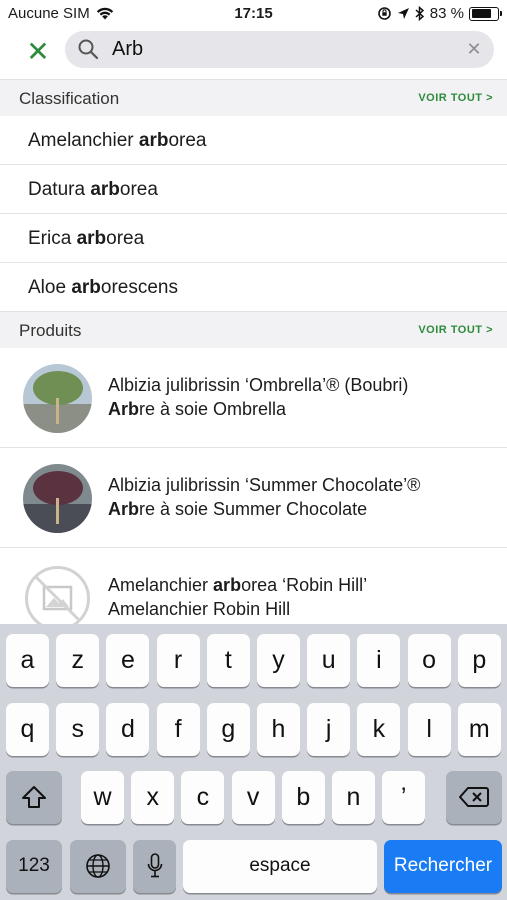 This screenshot has width=507, height=900. Describe the element at coordinates (455, 98) in the screenshot. I see `see-all-classification-link: VOIR TOUT >` at that location.